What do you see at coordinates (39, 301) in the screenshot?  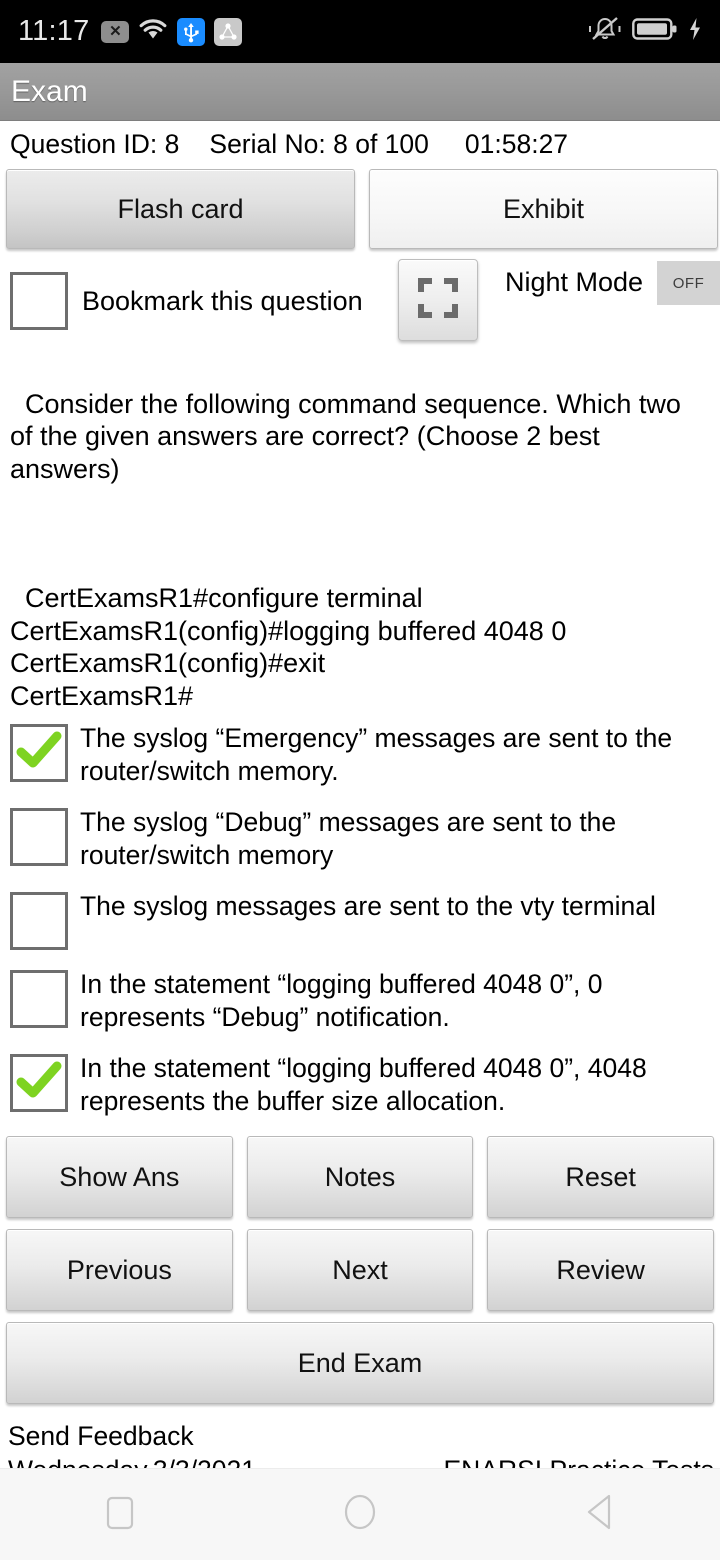 I see `bookmark-checkbox` at bounding box center [39, 301].